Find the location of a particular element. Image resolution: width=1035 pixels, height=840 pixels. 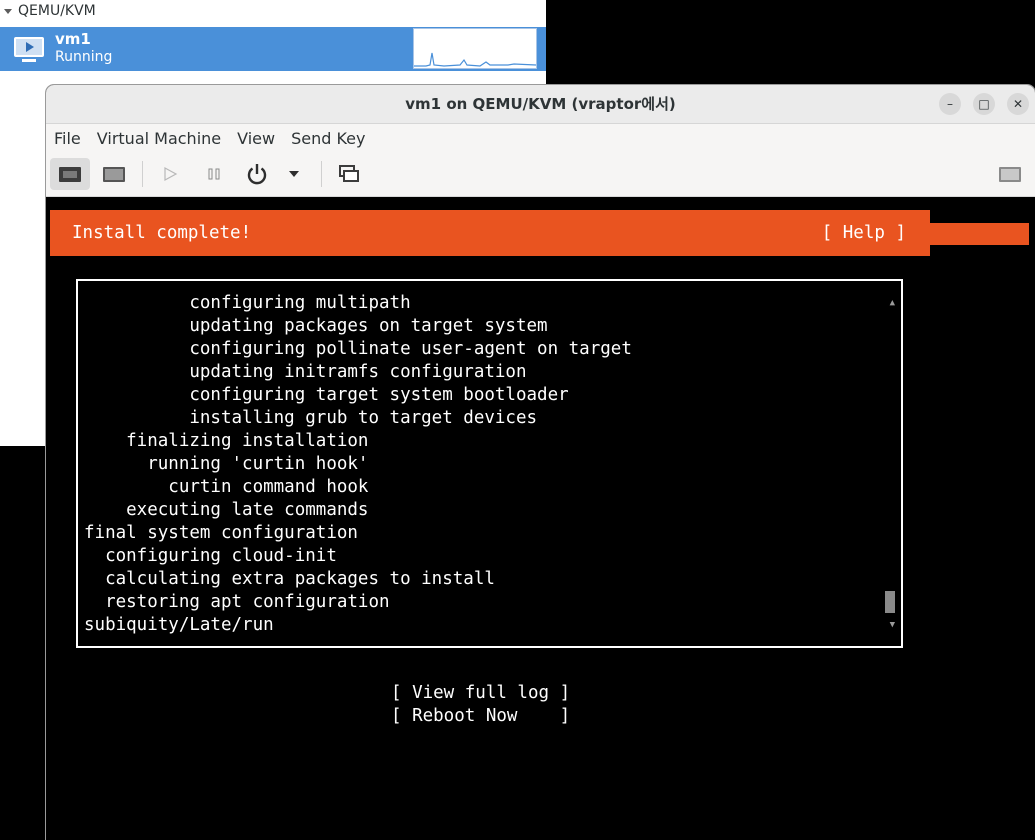

console-monitor-icon is located at coordinates (70, 174).